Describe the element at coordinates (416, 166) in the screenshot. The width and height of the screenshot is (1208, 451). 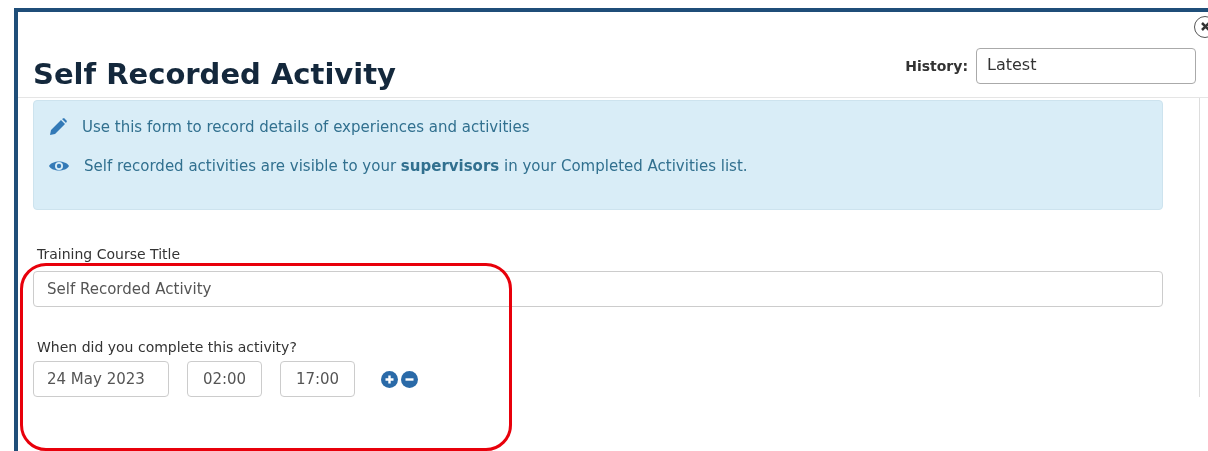
I see `info-text: Self recorded activities are visible to your supervisors in your Completed Activities list.` at that location.